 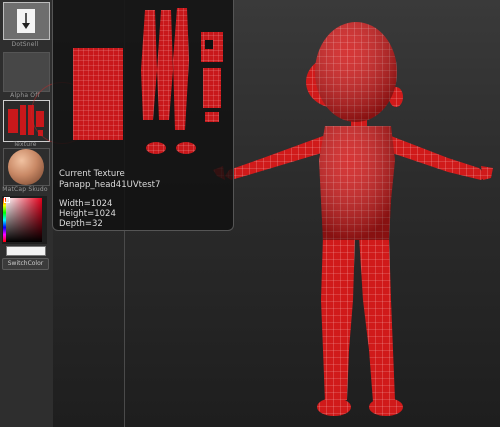 I want to click on texture-depth: Depth=32, so click(x=81, y=224).